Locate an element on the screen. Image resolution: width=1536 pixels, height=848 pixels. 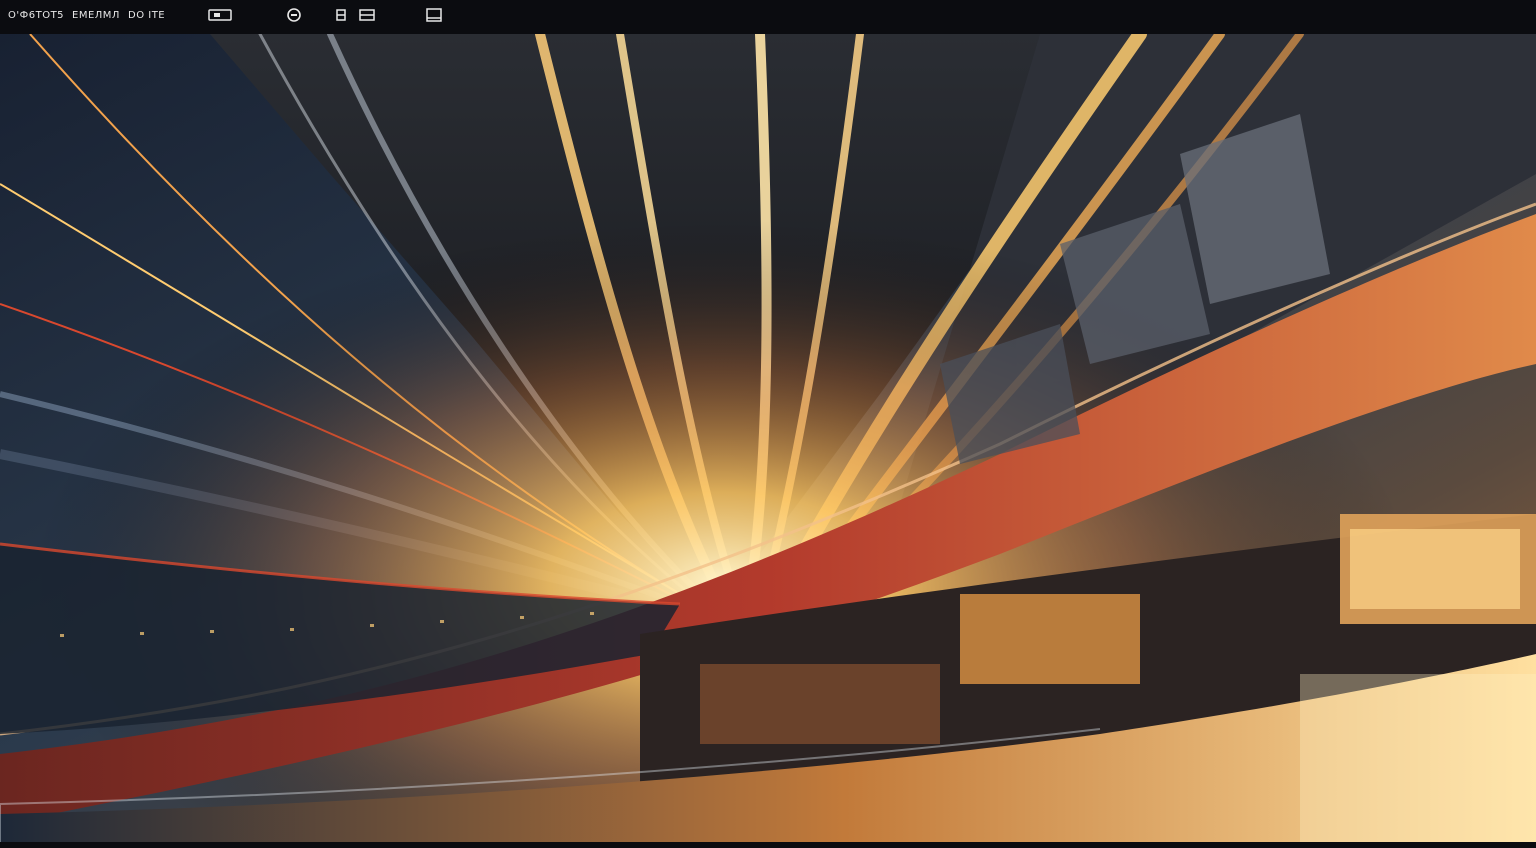
toolbar-label-2: ЕМЕЛМЛ is located at coordinates (96, 15).